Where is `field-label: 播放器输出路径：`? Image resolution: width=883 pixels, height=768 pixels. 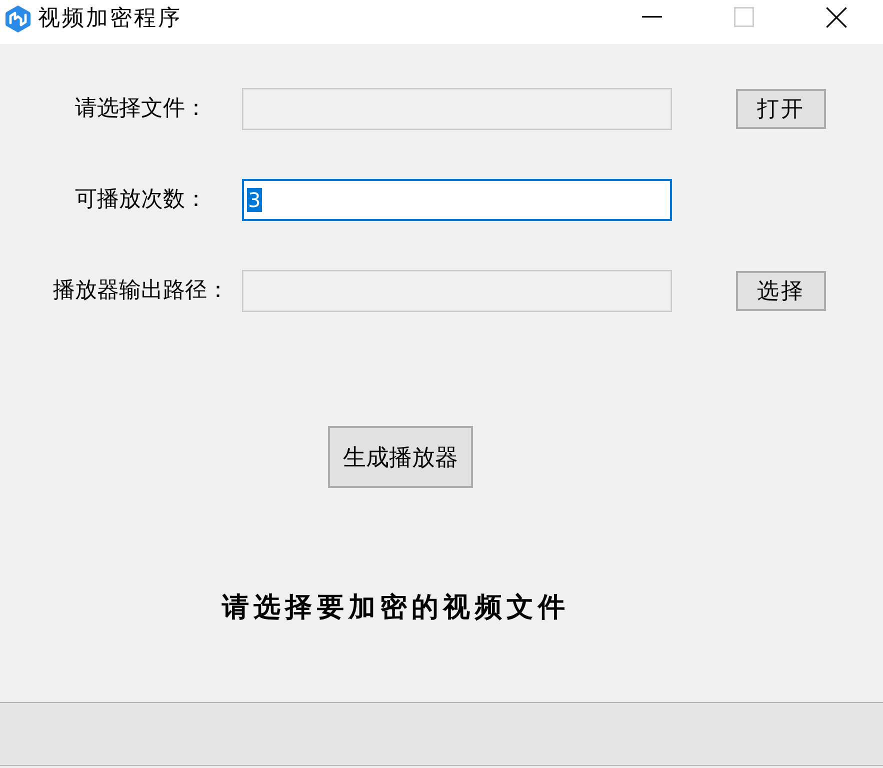
field-label: 播放器输出路径： is located at coordinates (141, 291).